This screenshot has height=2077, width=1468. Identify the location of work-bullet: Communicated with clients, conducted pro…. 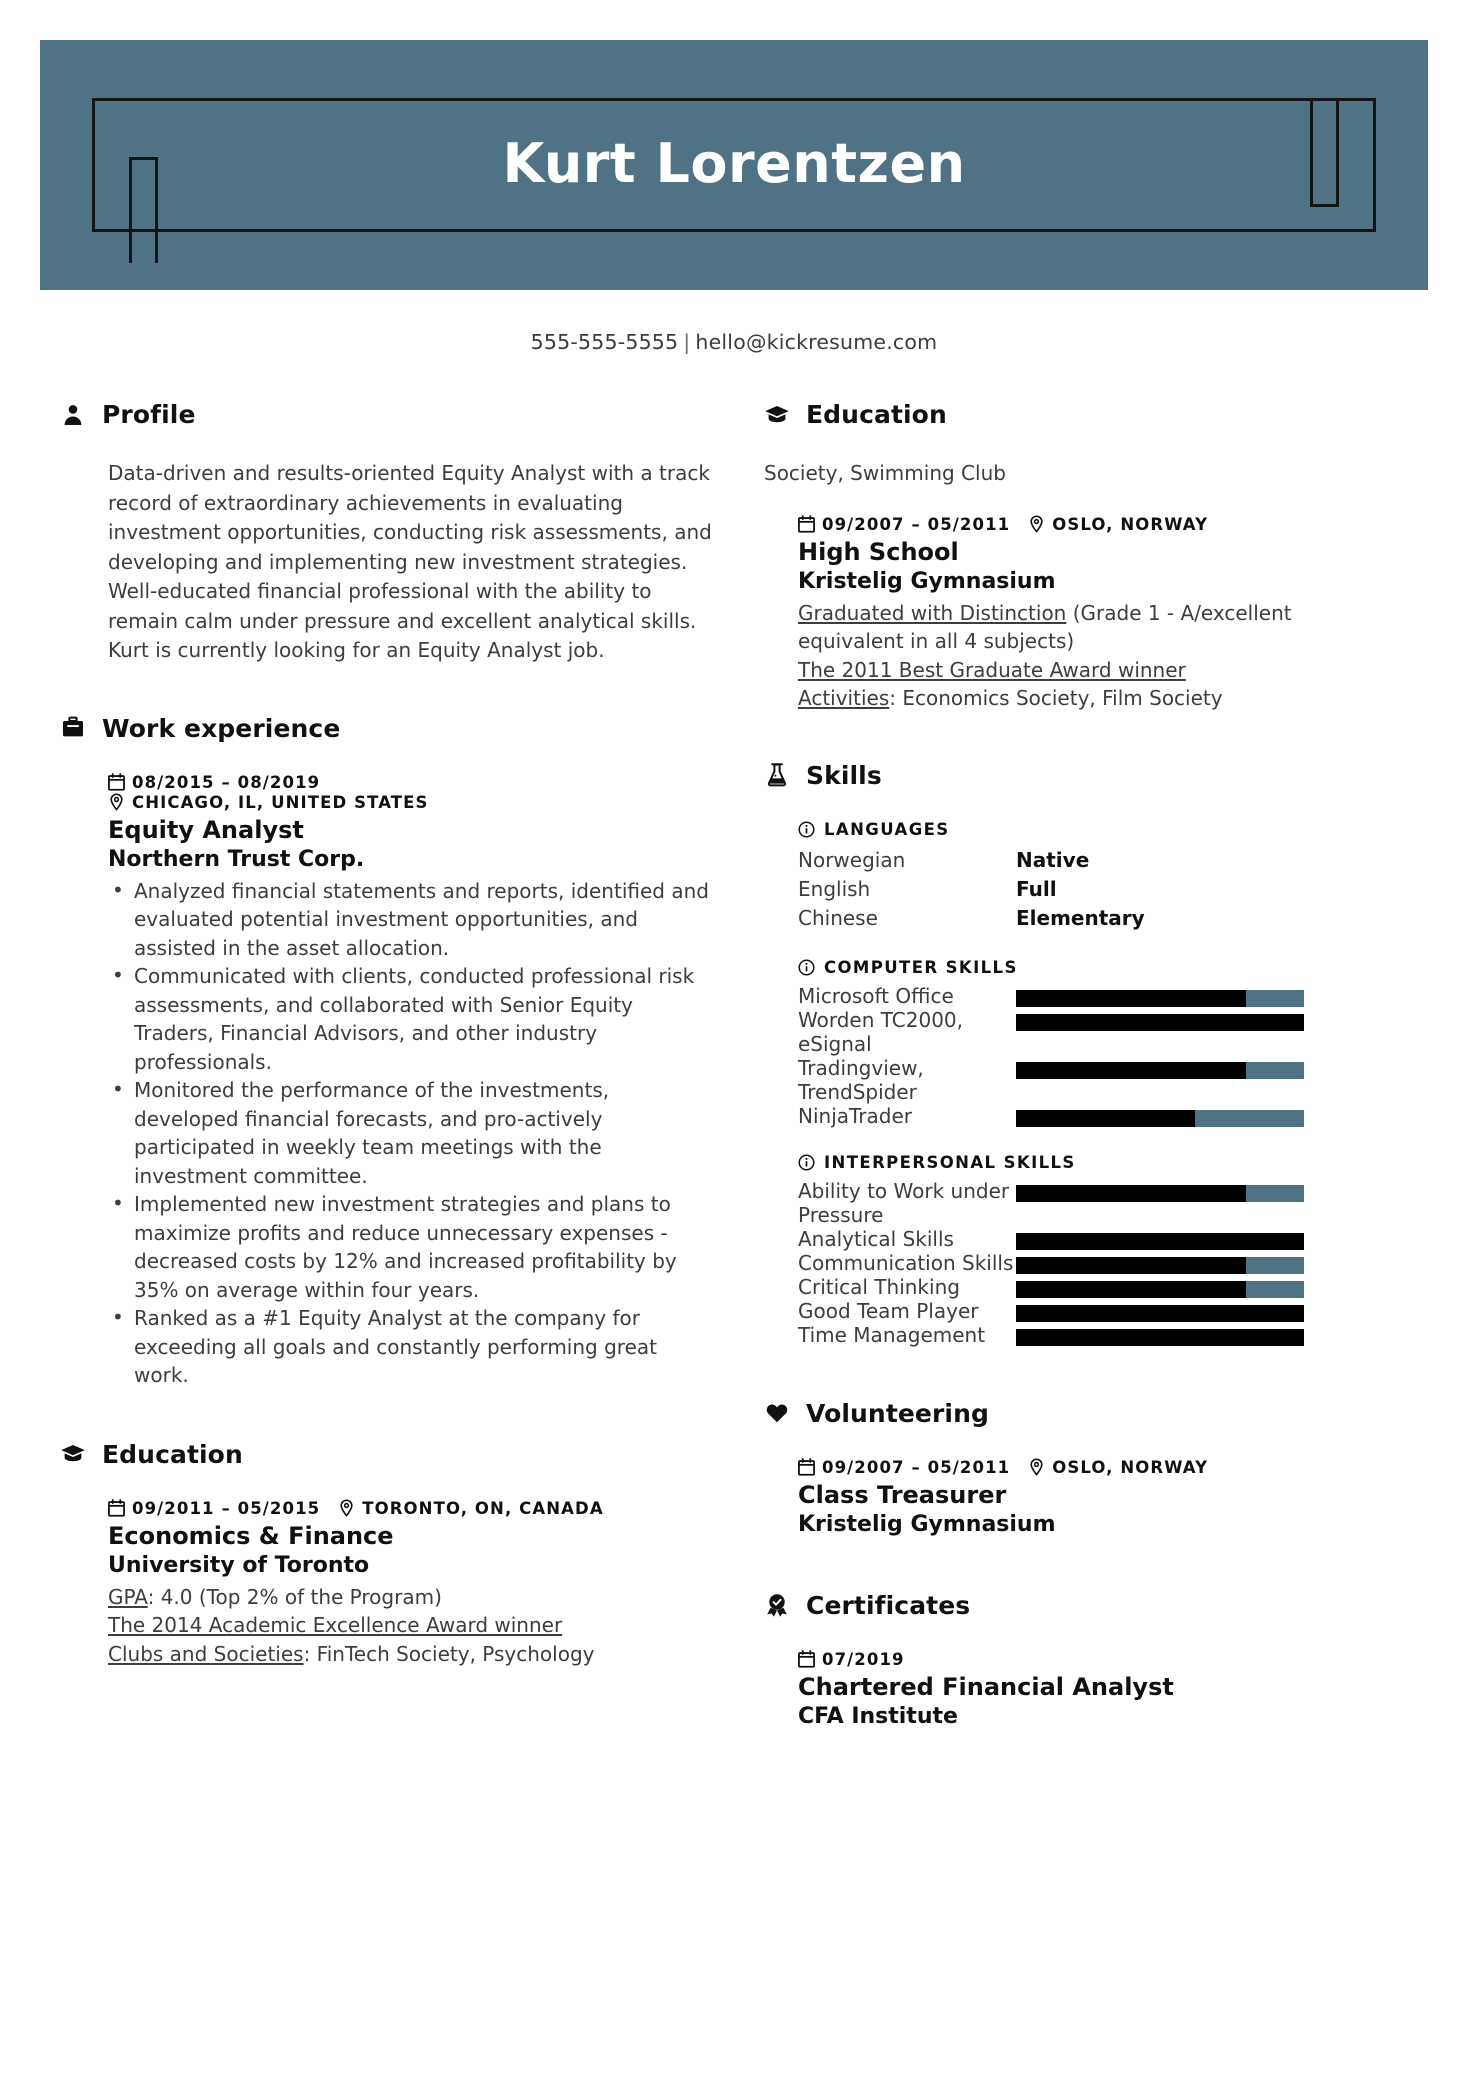
(411, 1018).